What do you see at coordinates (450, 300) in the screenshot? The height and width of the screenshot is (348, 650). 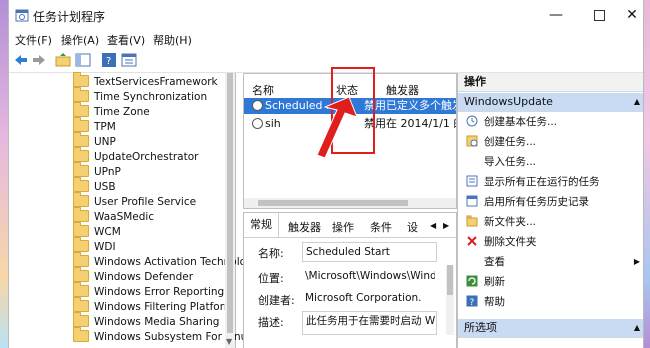 I see `detail-scrollbar` at bounding box center [450, 300].